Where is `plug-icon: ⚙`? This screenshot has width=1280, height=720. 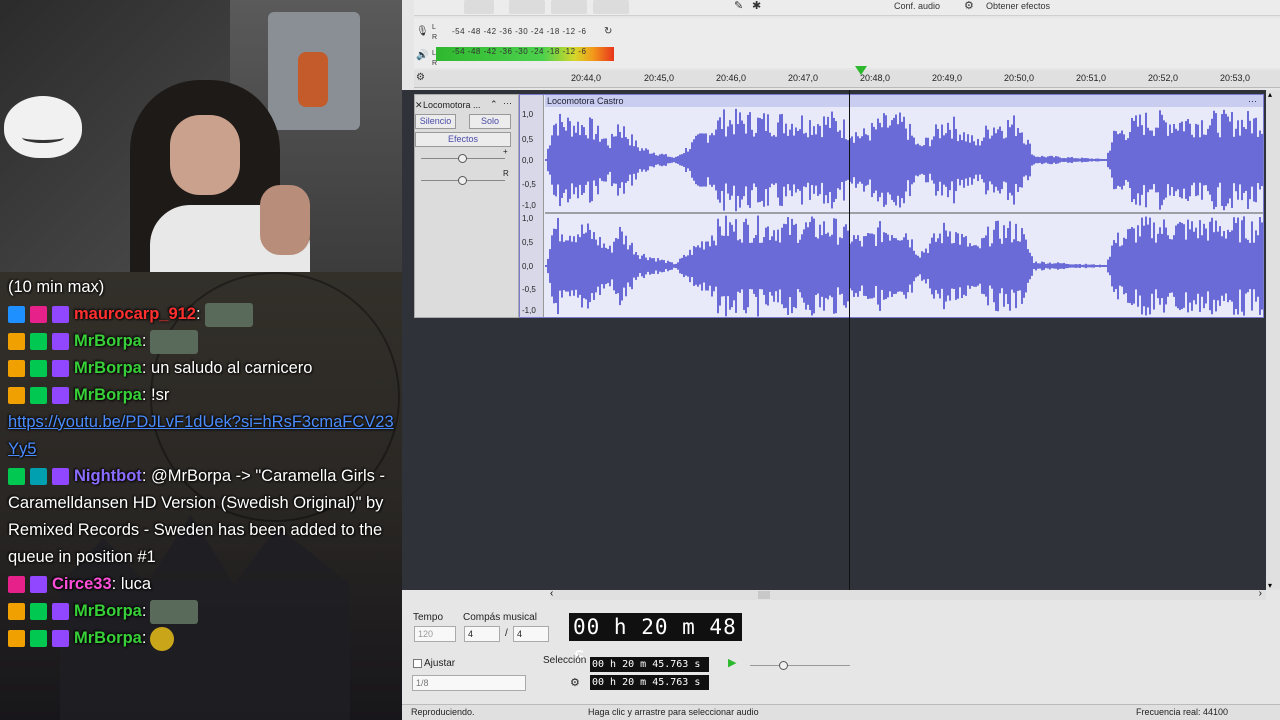
plug-icon: ⚙ is located at coordinates (969, 6).